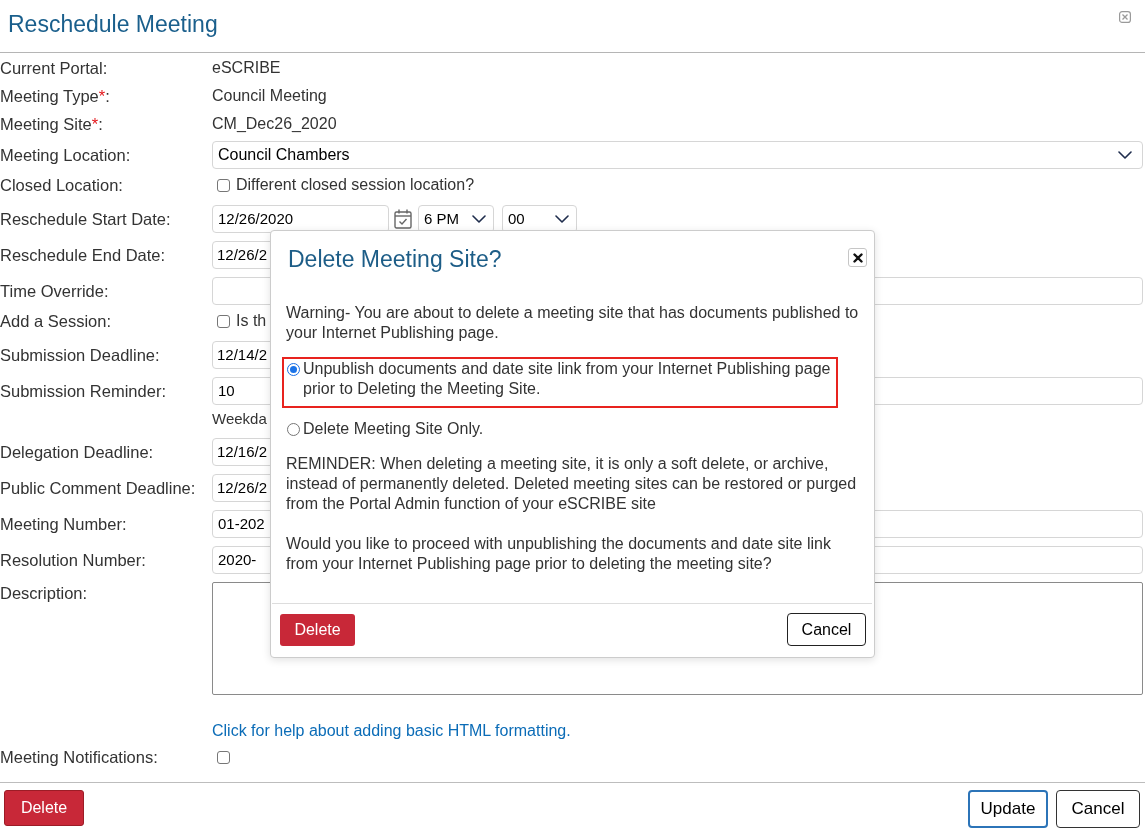 The height and width of the screenshot is (831, 1145). Describe the element at coordinates (77, 452) in the screenshot. I see `field-label: Delegation Deadline:` at that location.